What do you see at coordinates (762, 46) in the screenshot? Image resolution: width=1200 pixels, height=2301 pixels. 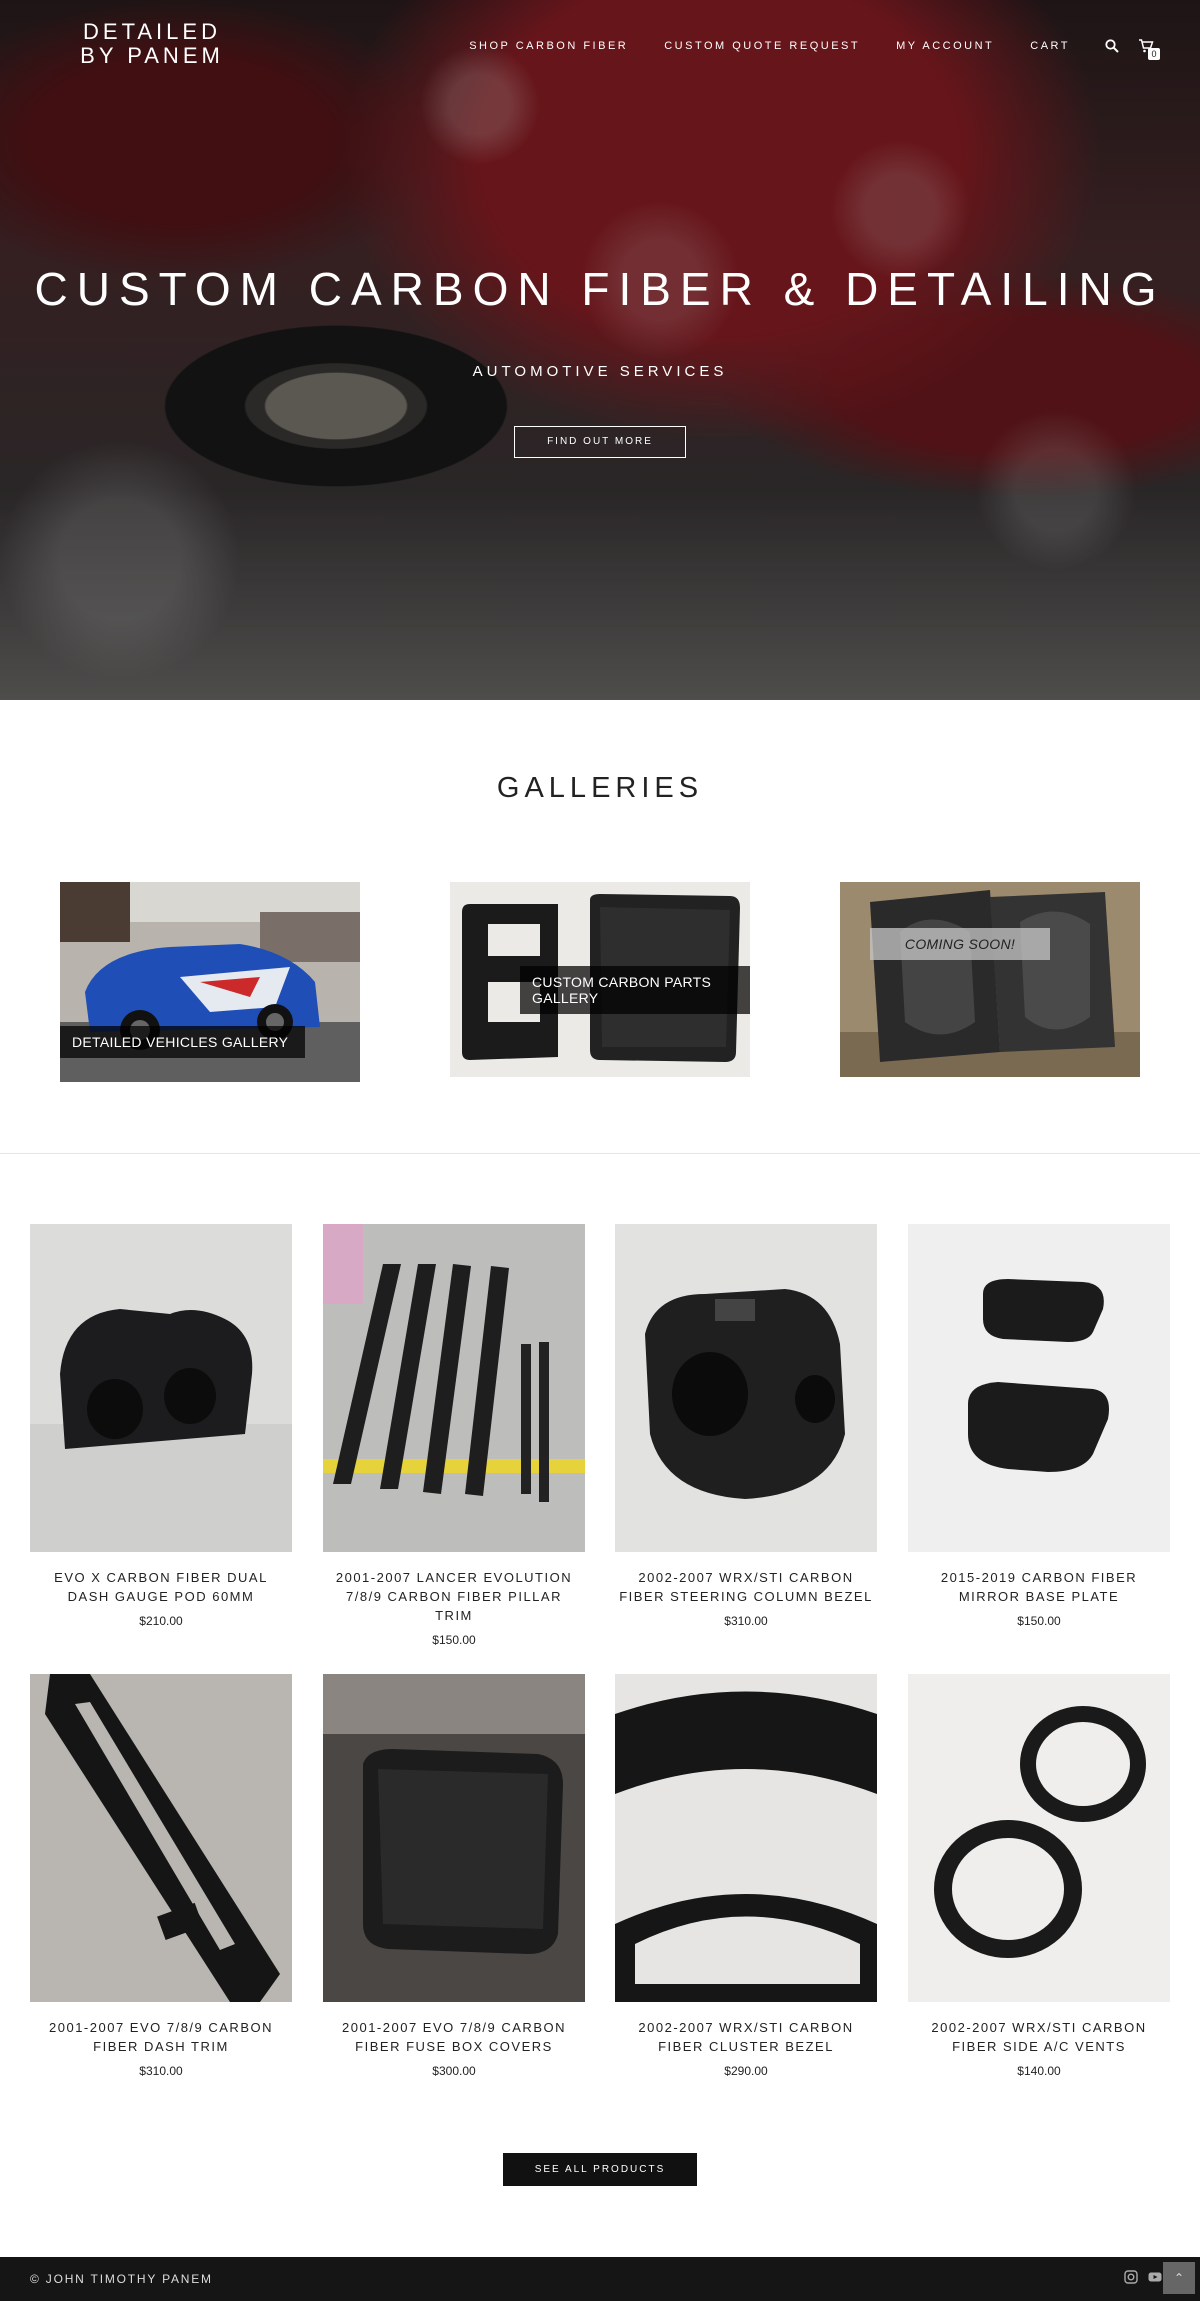 I see `nav-custom-quote-request: CUSTOM QUOTE REQUEST` at bounding box center [762, 46].